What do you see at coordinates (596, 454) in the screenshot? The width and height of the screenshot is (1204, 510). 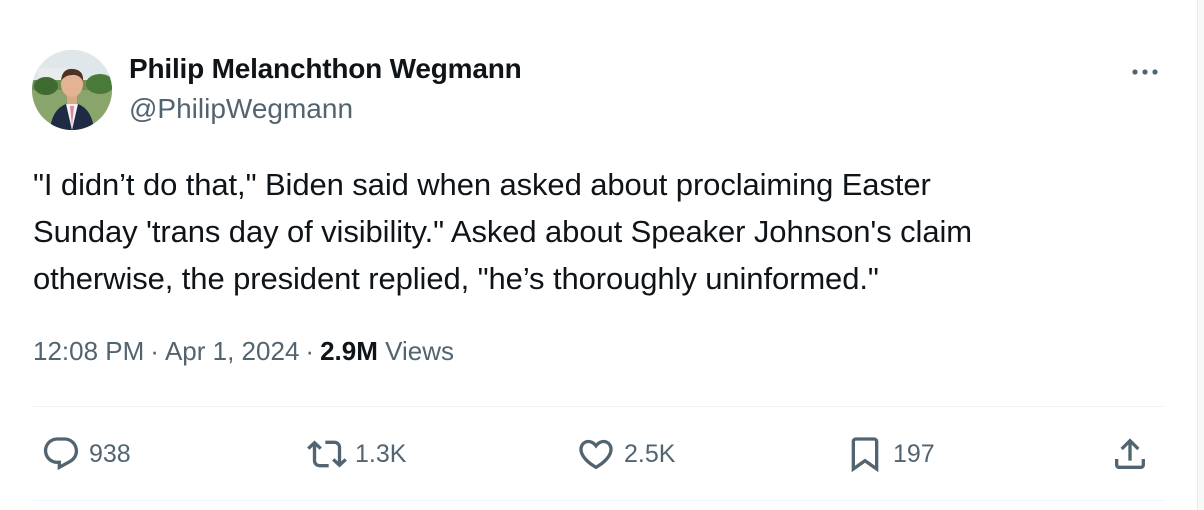 I see `heart-icon` at bounding box center [596, 454].